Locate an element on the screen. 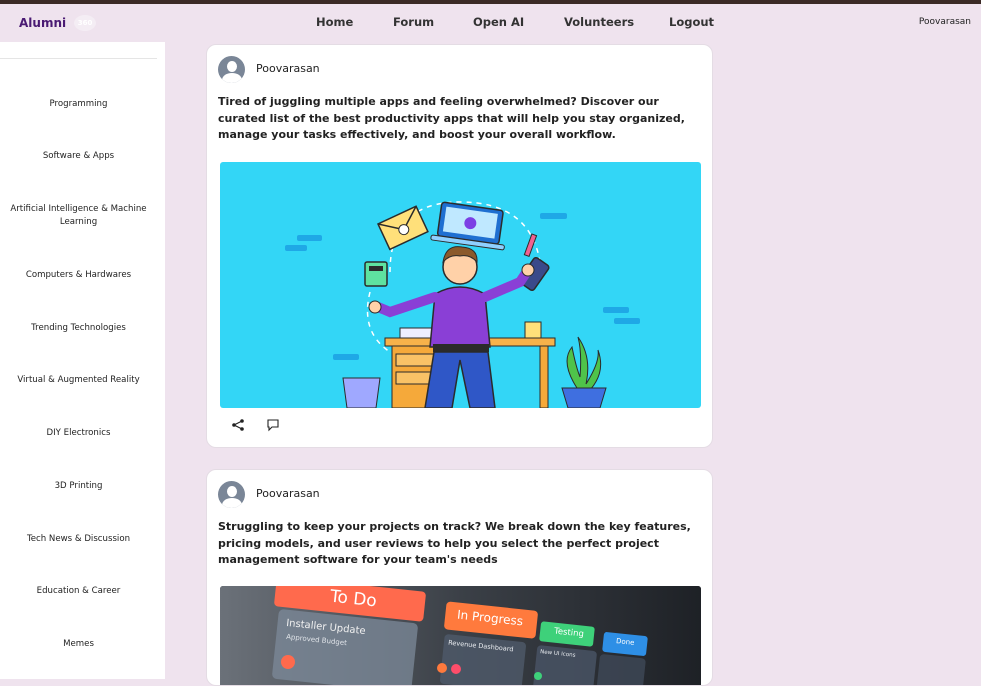 This screenshot has height=686, width=981. sidebar-item-memes: Memes is located at coordinates (78, 644).